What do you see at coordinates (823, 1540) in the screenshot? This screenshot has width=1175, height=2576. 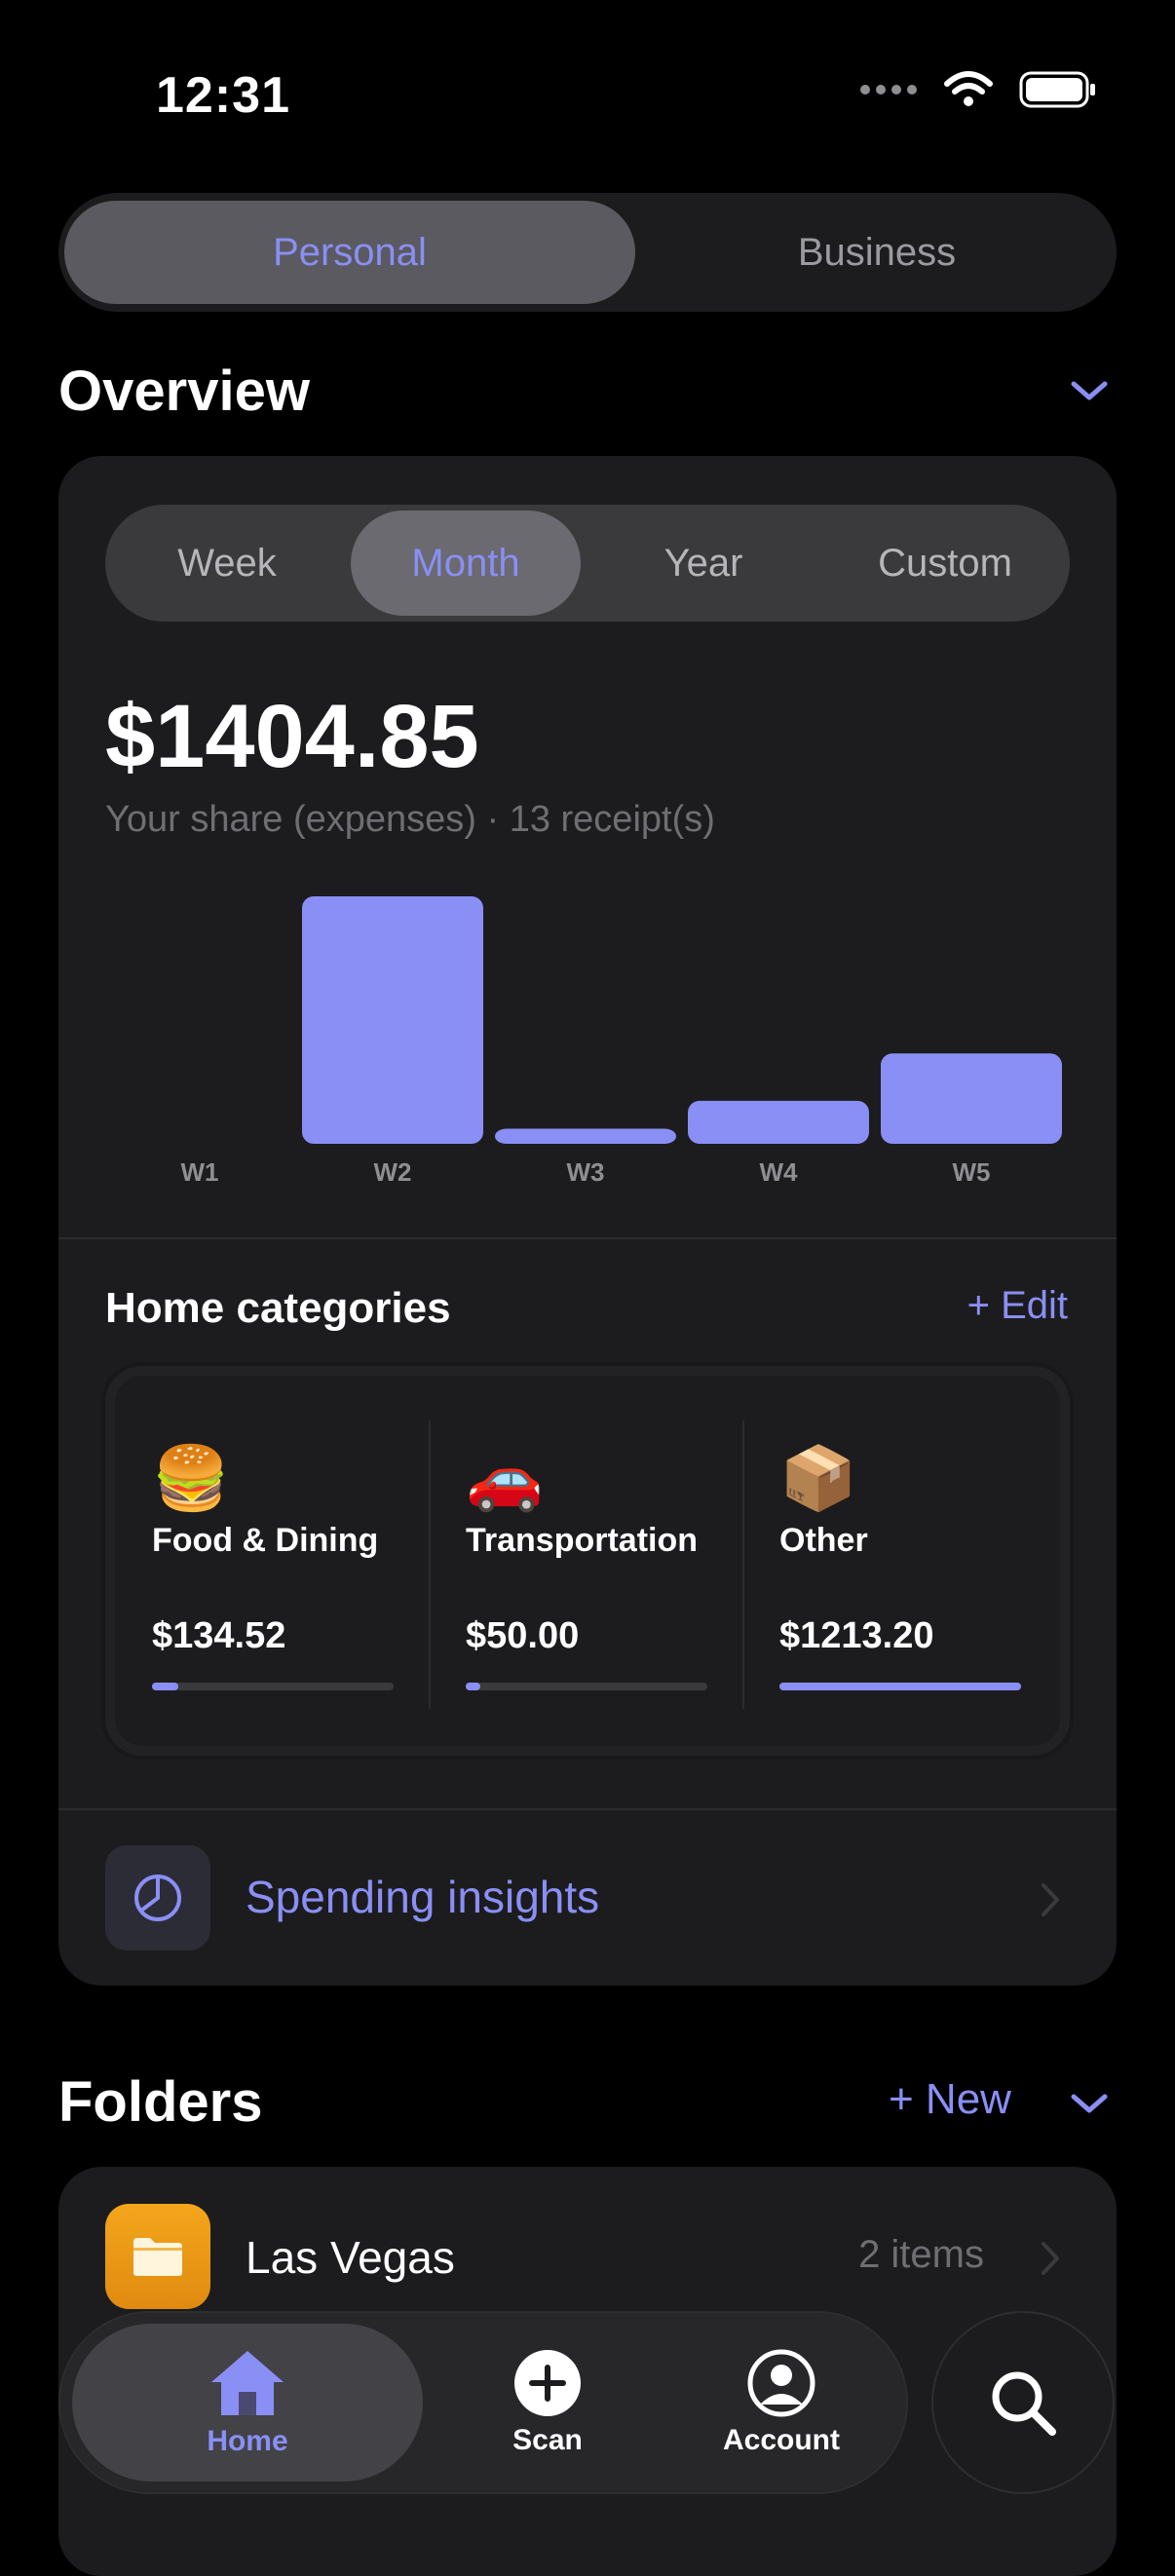 I see `category-name: Other` at bounding box center [823, 1540].